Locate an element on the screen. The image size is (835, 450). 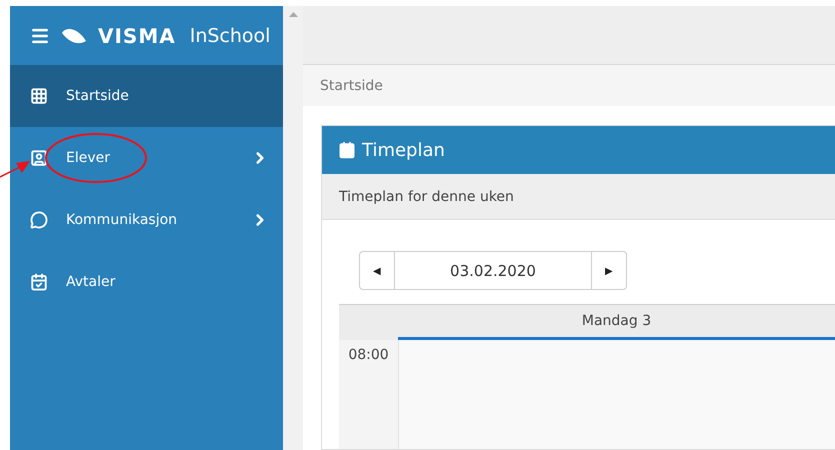
annotation-arrow is located at coordinates (15, 169).